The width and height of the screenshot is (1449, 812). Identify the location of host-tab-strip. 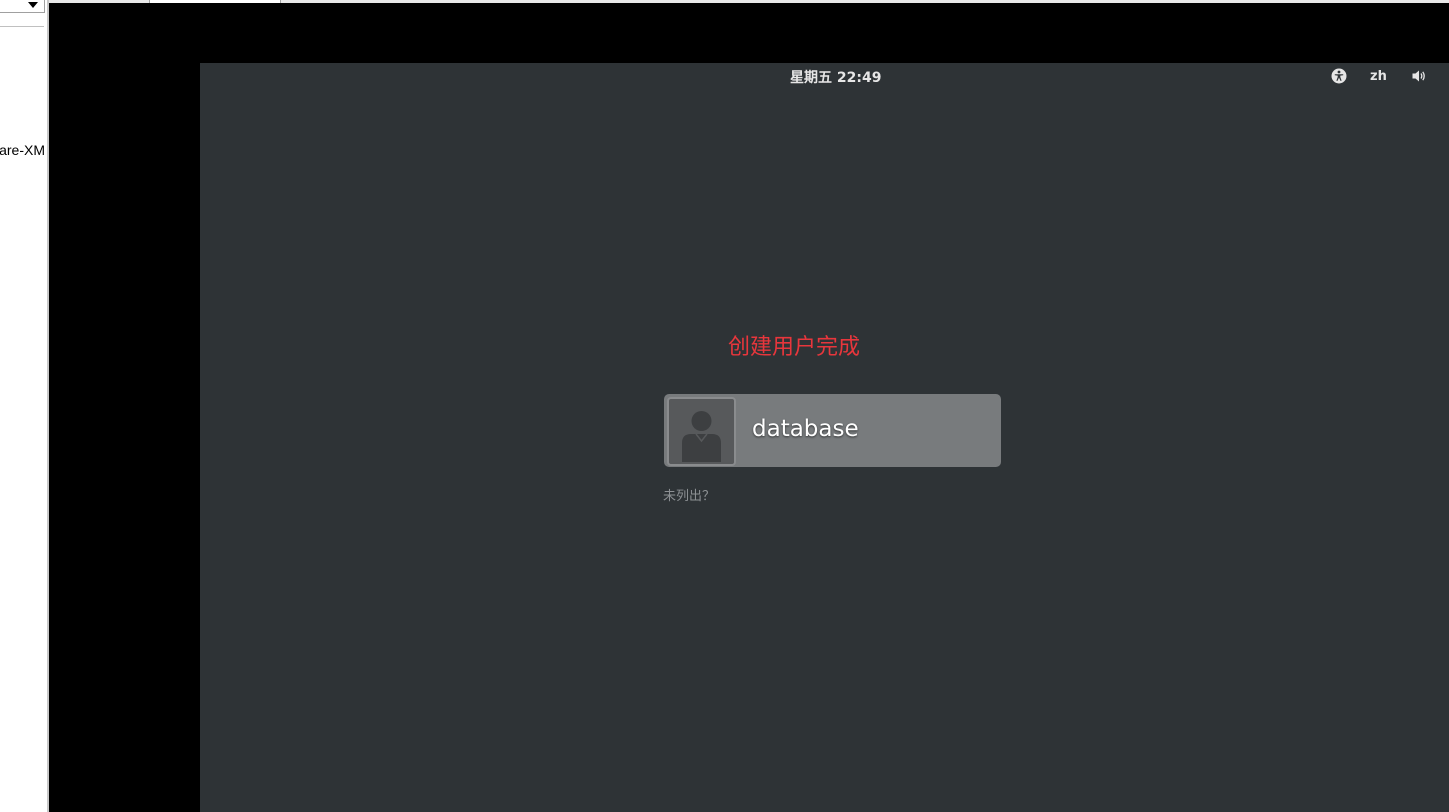
(749, 1).